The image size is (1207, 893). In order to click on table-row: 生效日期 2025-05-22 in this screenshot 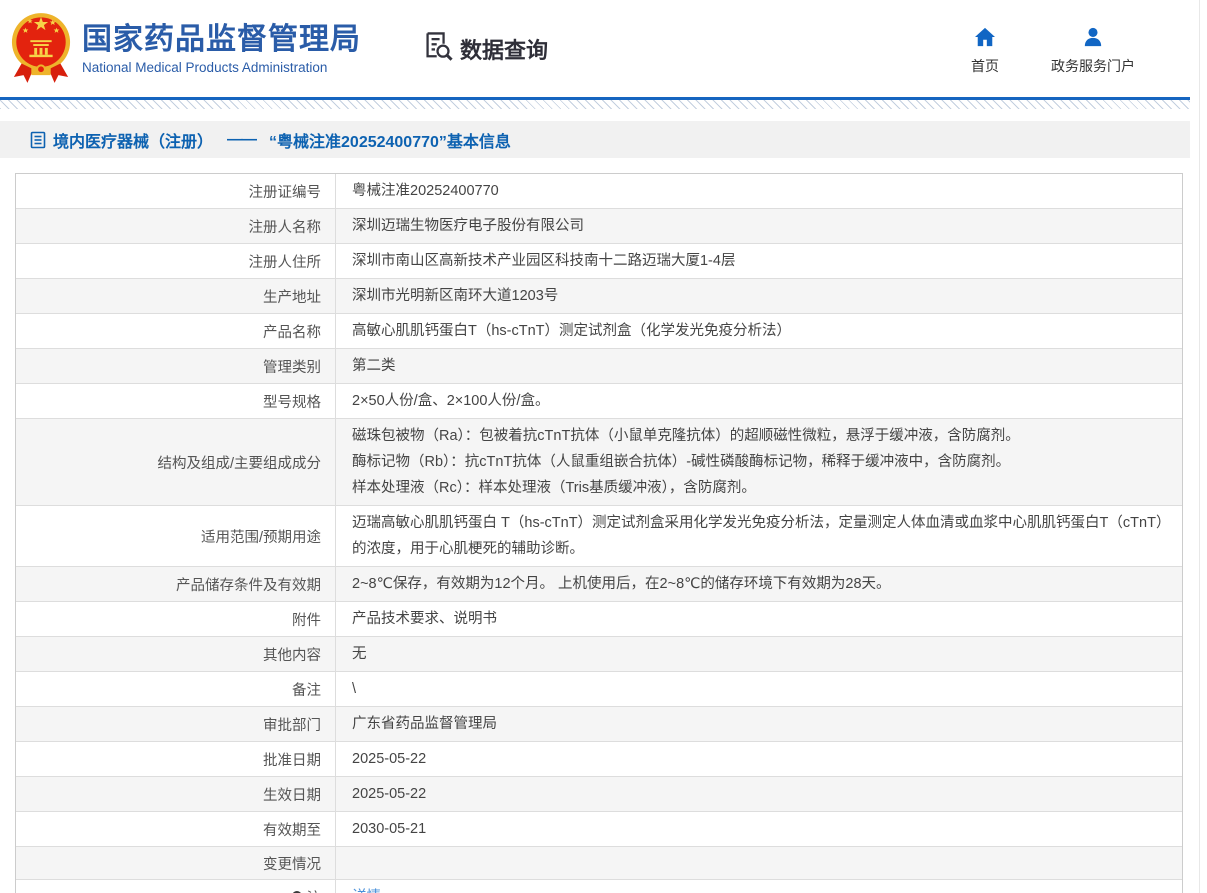, I will do `click(599, 794)`.